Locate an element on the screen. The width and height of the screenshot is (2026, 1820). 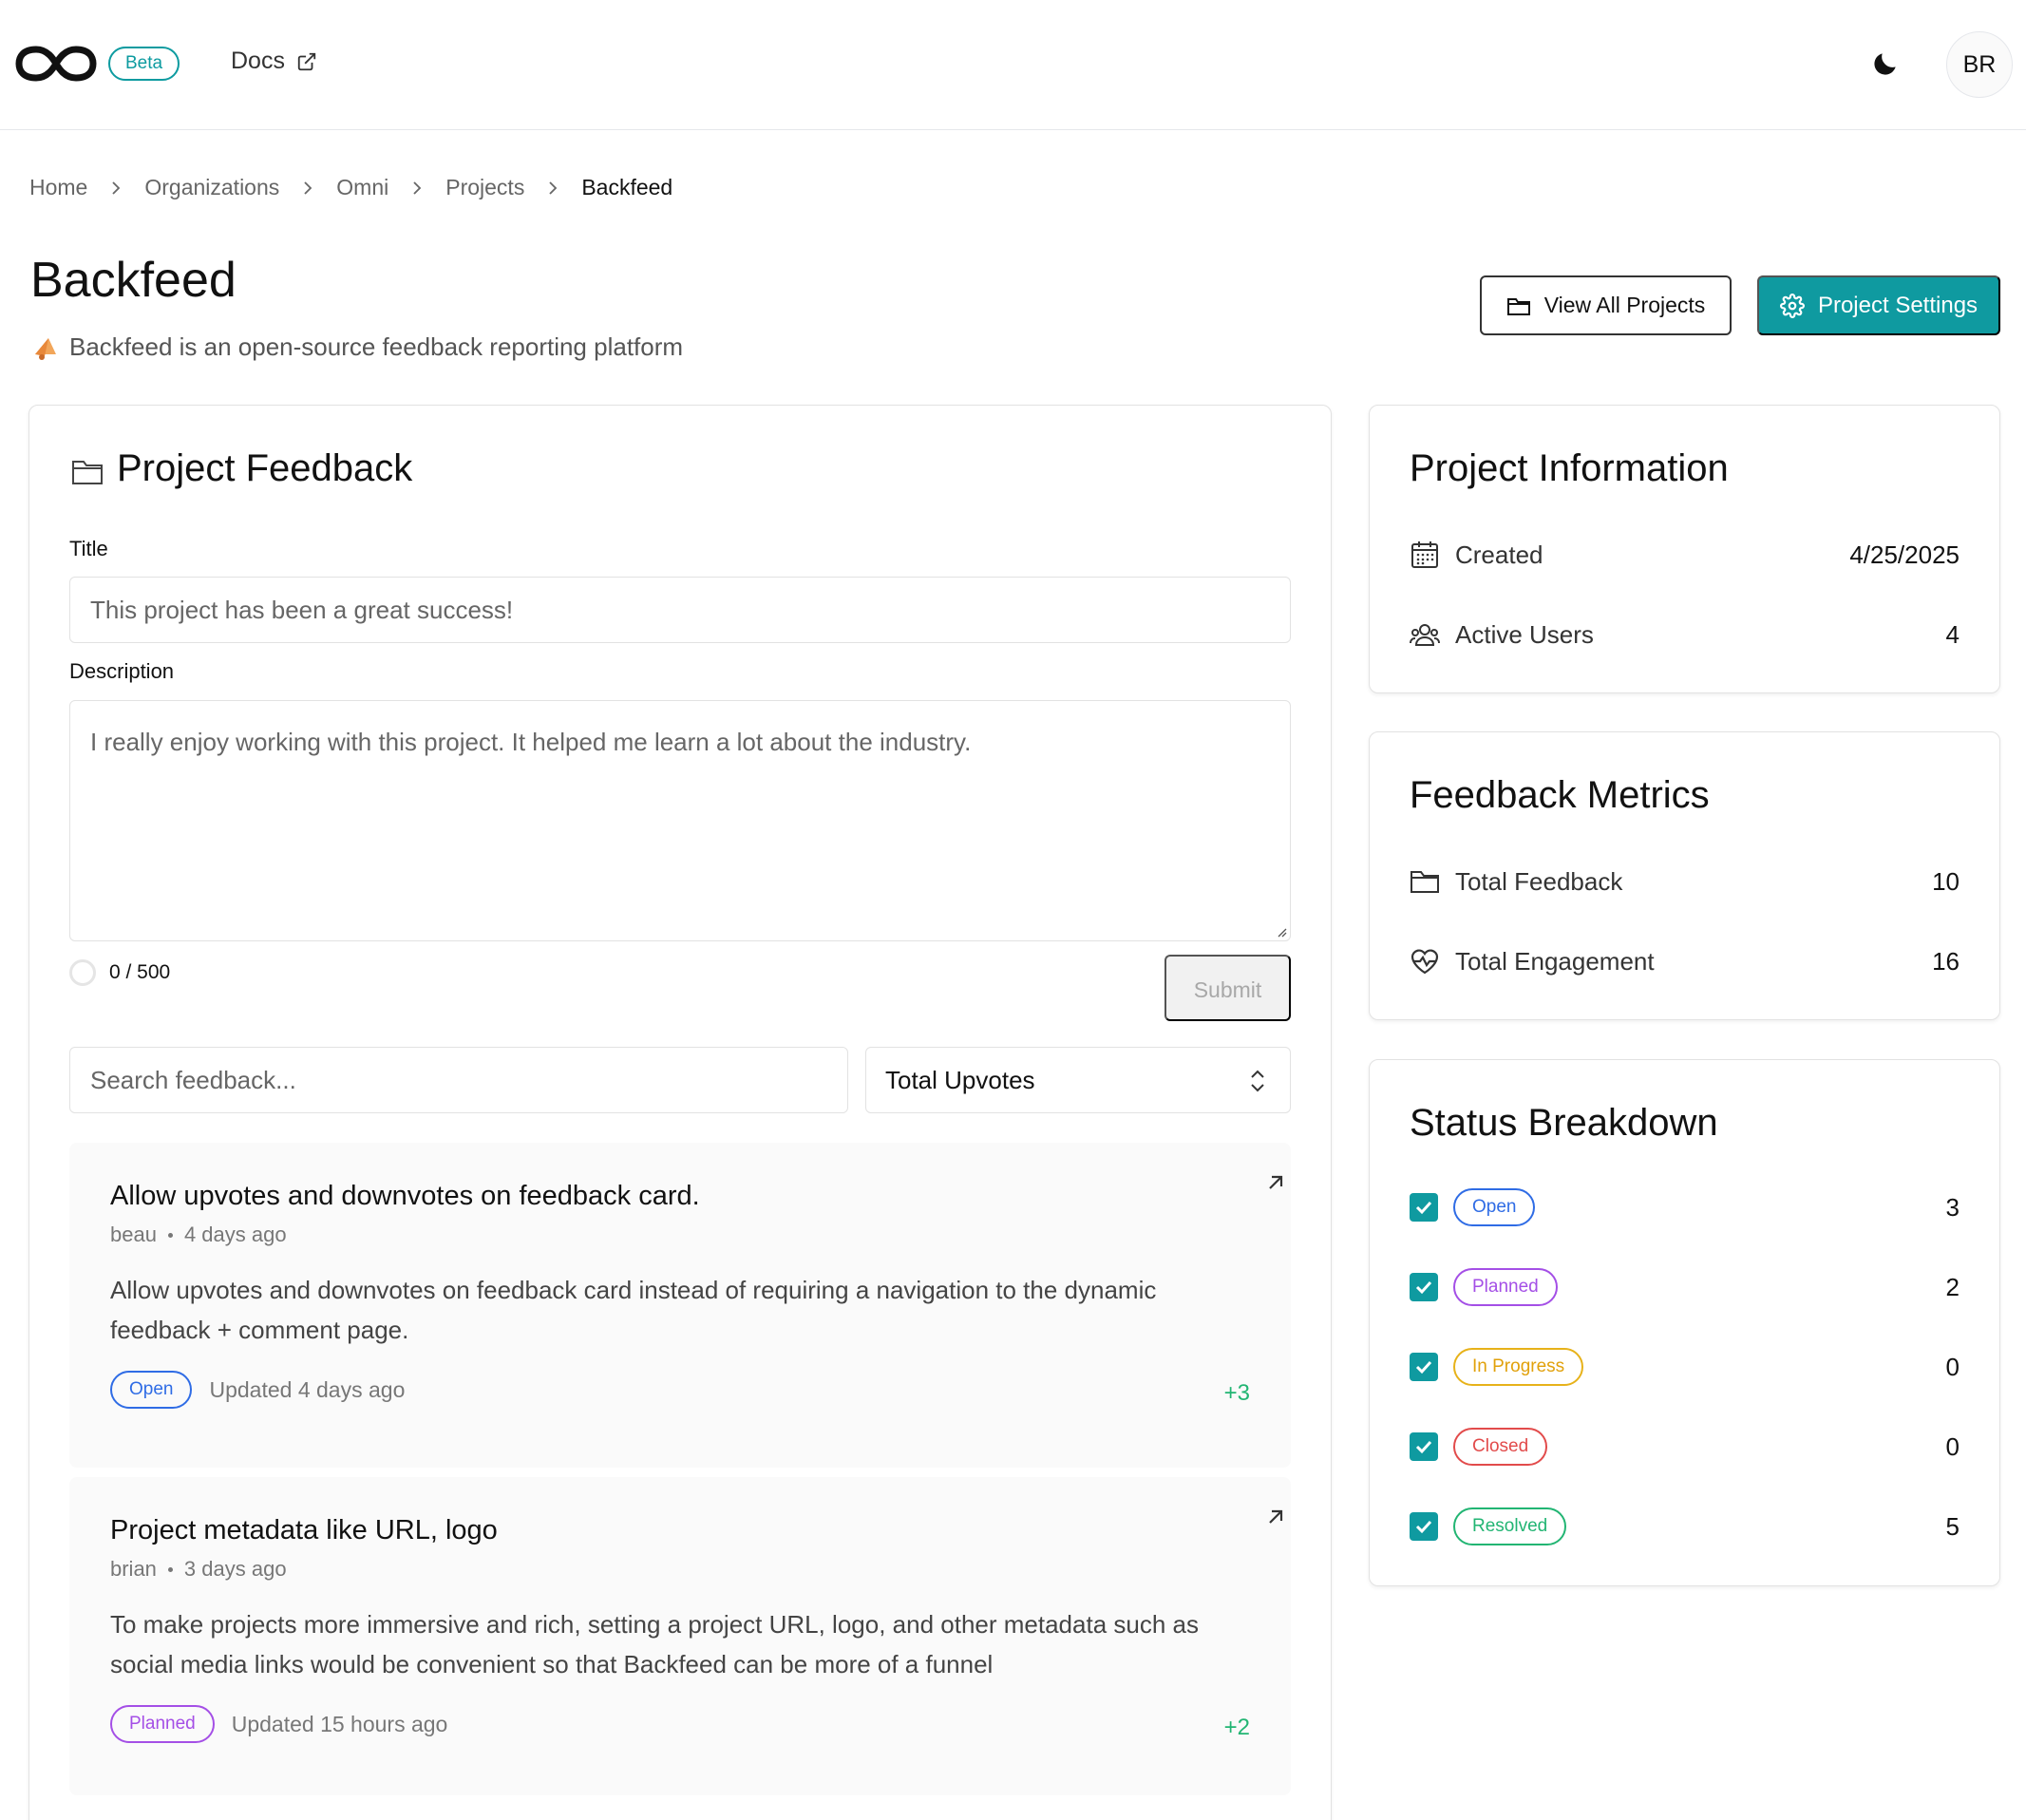
dot-separator is located at coordinates (170, 1569).